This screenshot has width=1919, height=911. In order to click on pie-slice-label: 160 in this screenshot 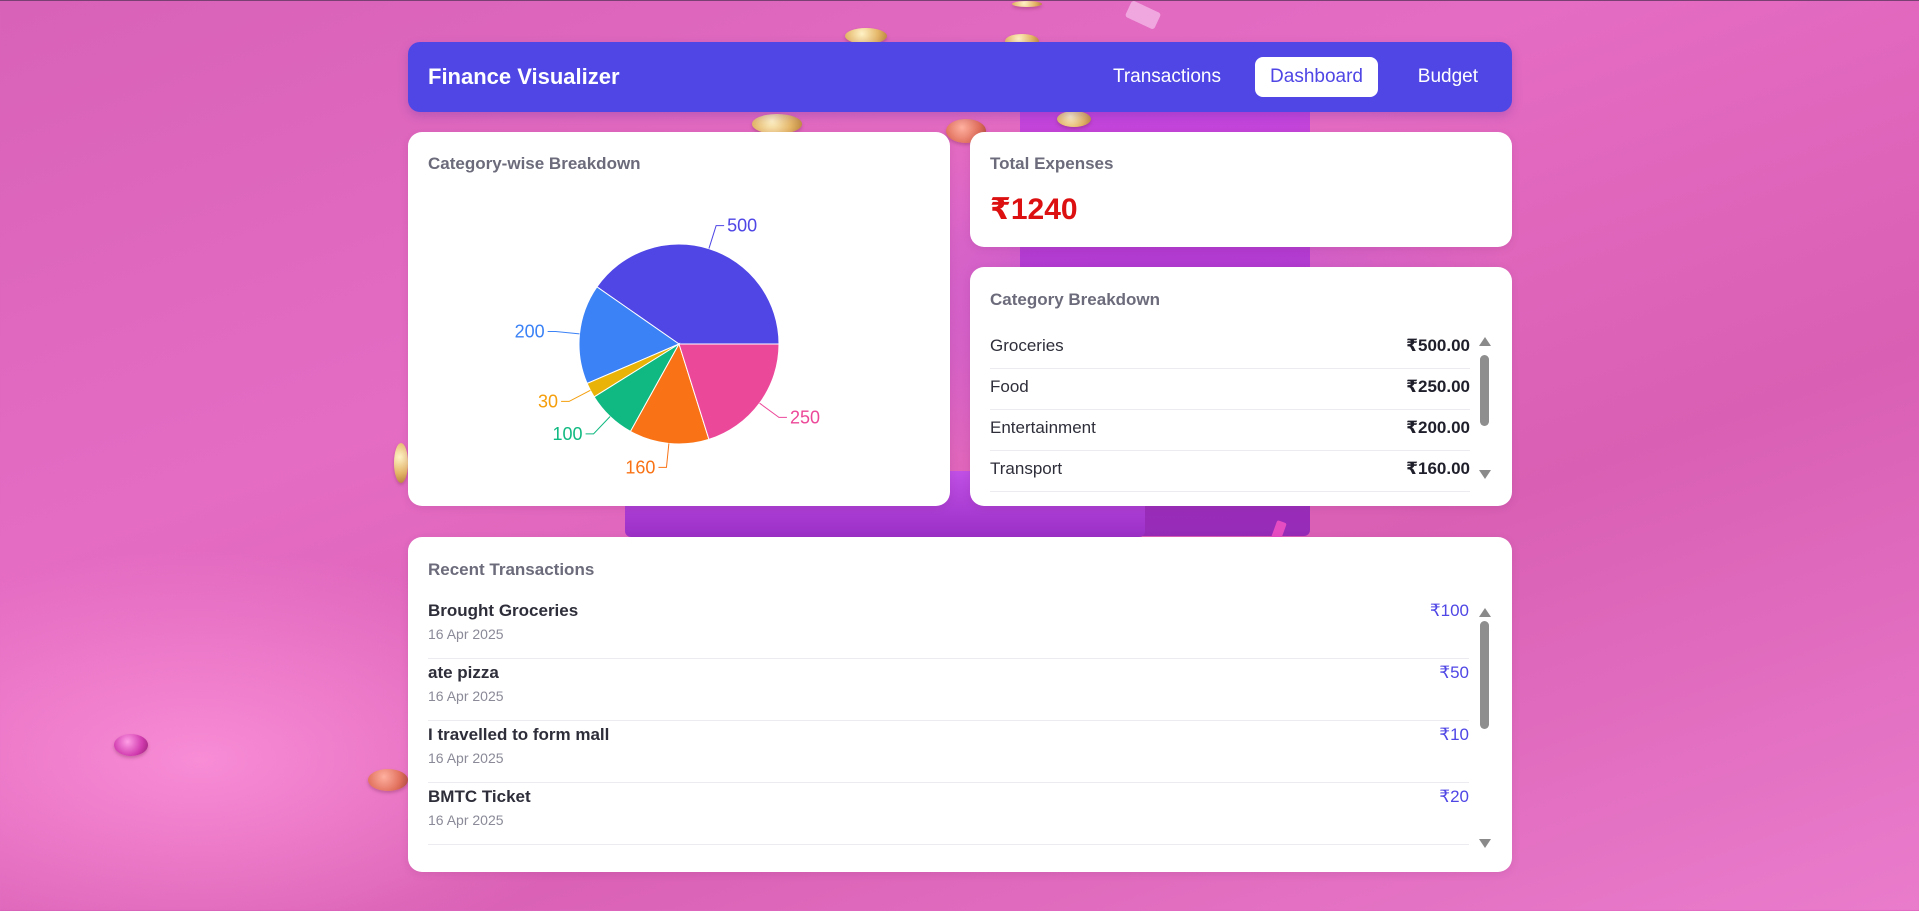, I will do `click(640, 467)`.